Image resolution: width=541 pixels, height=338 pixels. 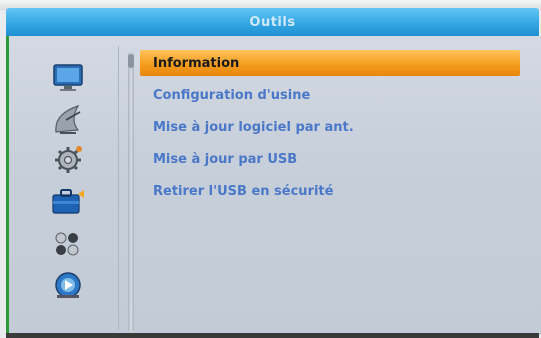 What do you see at coordinates (225, 159) in the screenshot?
I see `menu-item-label: Mise à jour par USB` at bounding box center [225, 159].